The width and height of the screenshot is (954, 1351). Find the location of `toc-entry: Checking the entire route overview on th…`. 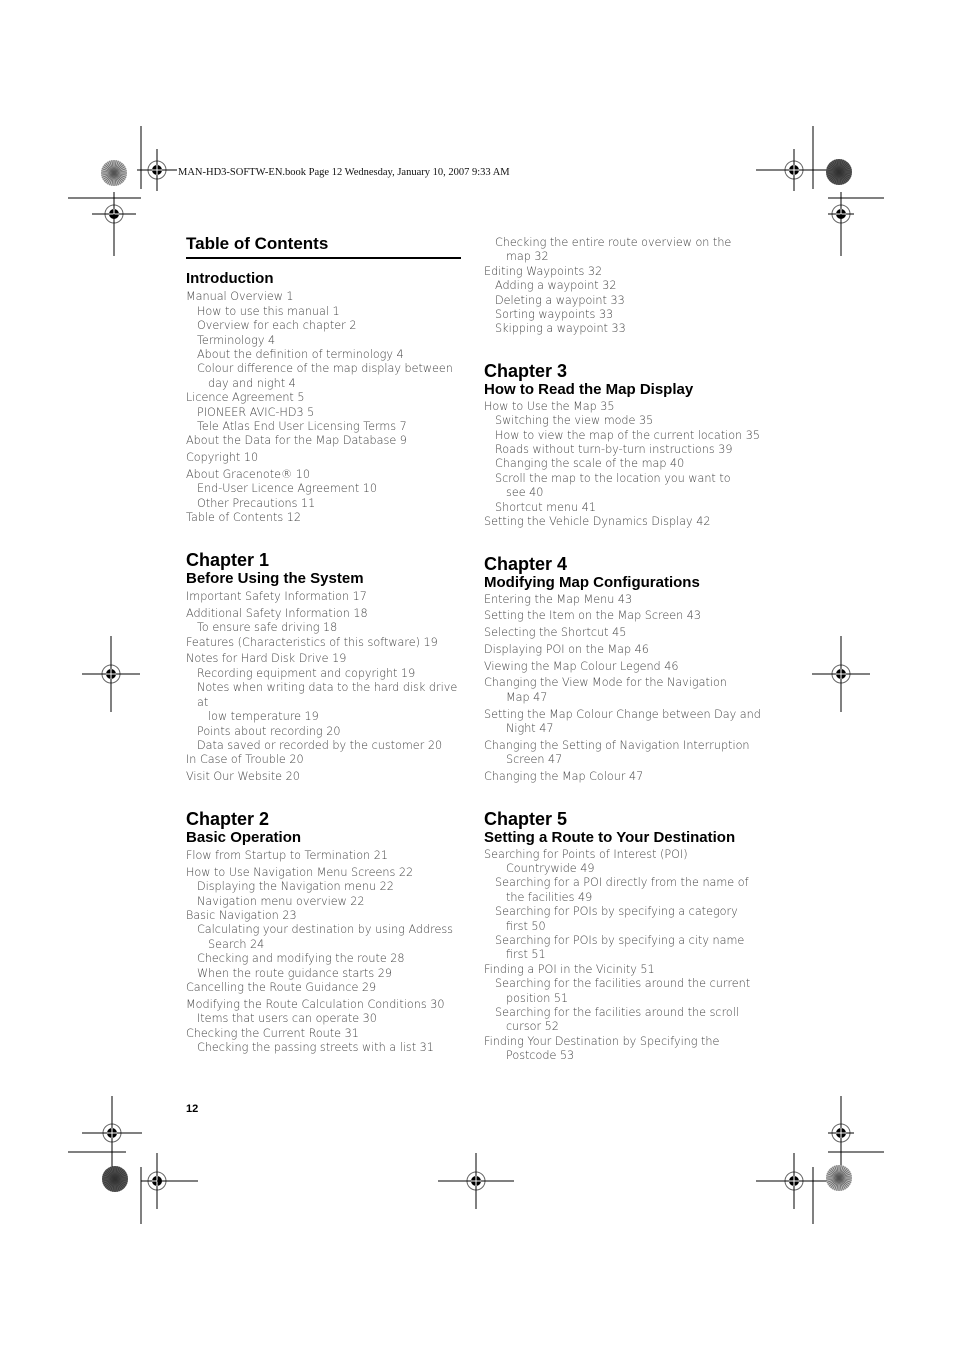

toc-entry: Checking the entire route overview on th… is located at coordinates (626, 250).